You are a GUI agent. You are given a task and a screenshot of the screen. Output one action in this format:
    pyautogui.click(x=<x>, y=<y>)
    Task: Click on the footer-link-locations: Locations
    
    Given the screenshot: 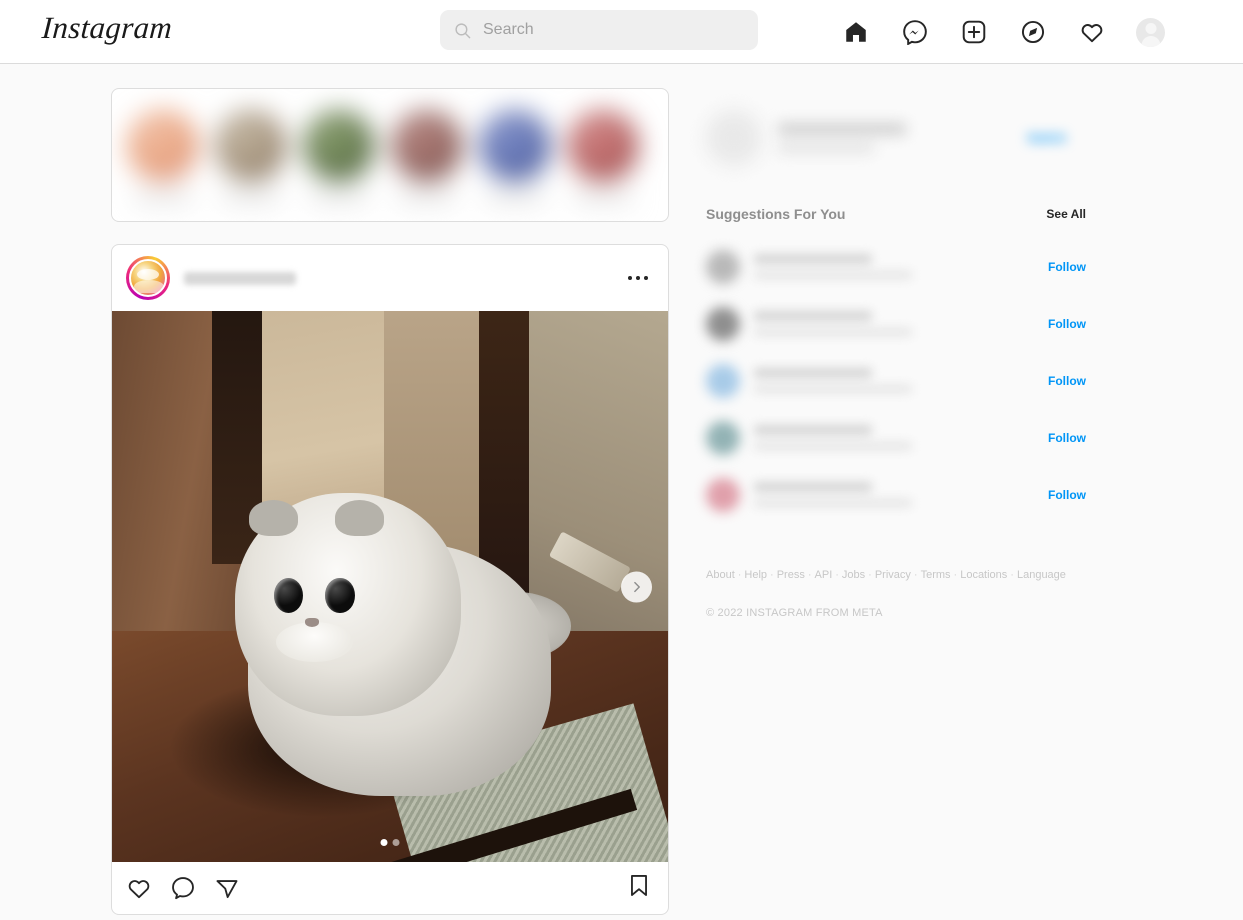 What is the action you would take?
    pyautogui.click(x=983, y=575)
    